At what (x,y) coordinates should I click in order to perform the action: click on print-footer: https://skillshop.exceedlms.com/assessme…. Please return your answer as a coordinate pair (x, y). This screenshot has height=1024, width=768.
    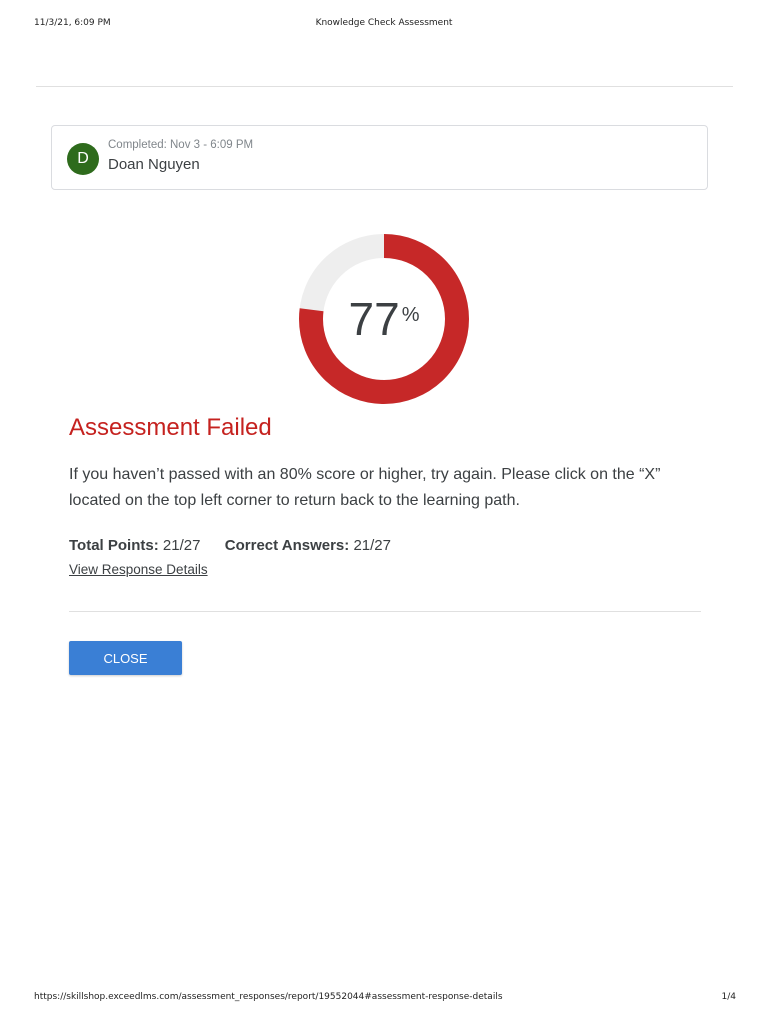
    Looking at the image, I should click on (384, 999).